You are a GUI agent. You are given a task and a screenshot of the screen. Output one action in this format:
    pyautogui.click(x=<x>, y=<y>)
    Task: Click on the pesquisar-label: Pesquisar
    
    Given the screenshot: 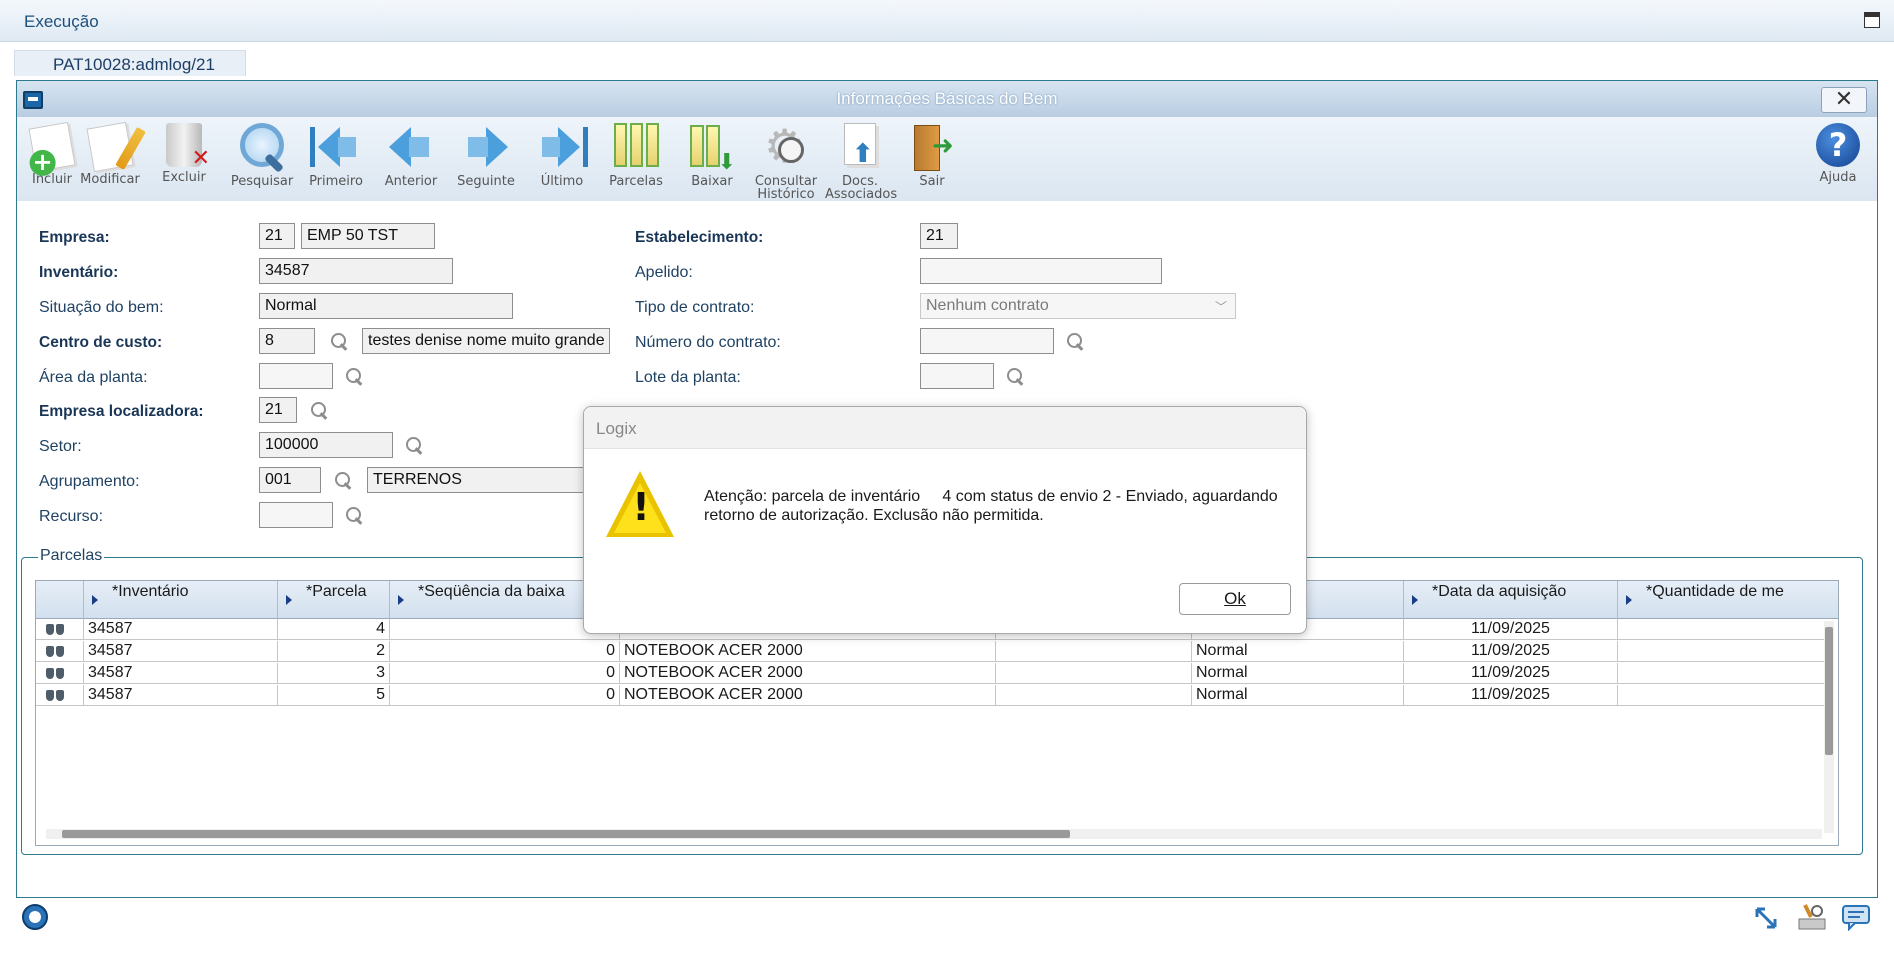 What is the action you would take?
    pyautogui.click(x=262, y=181)
    